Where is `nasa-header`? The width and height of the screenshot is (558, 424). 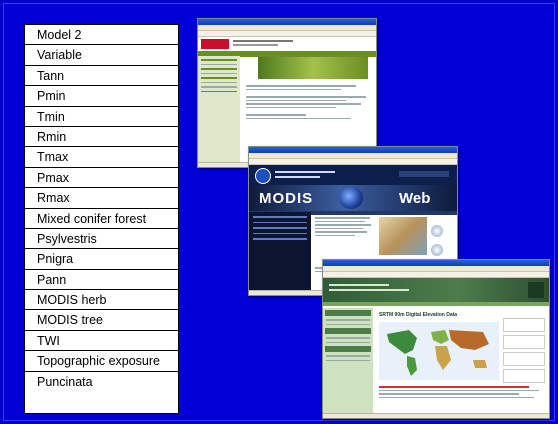 nasa-header is located at coordinates (353, 175).